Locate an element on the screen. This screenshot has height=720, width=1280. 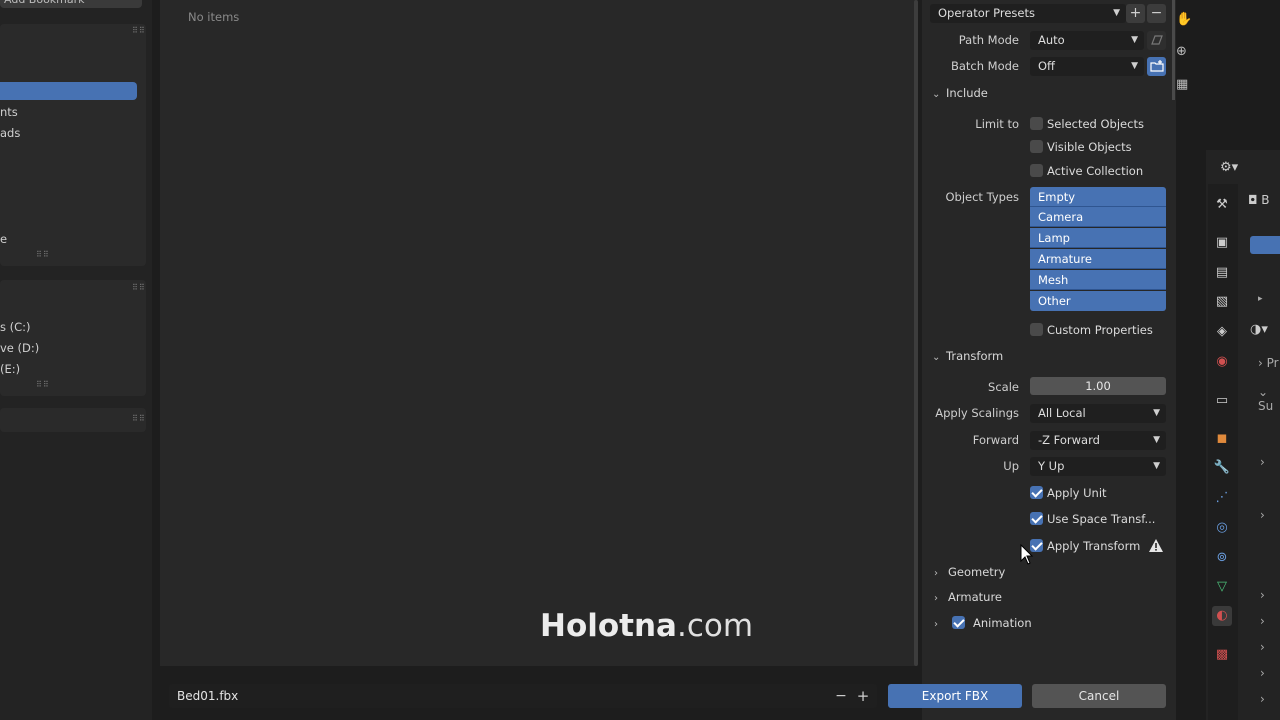
geometry-section-header: › Geometry is located at coordinates (969, 572).